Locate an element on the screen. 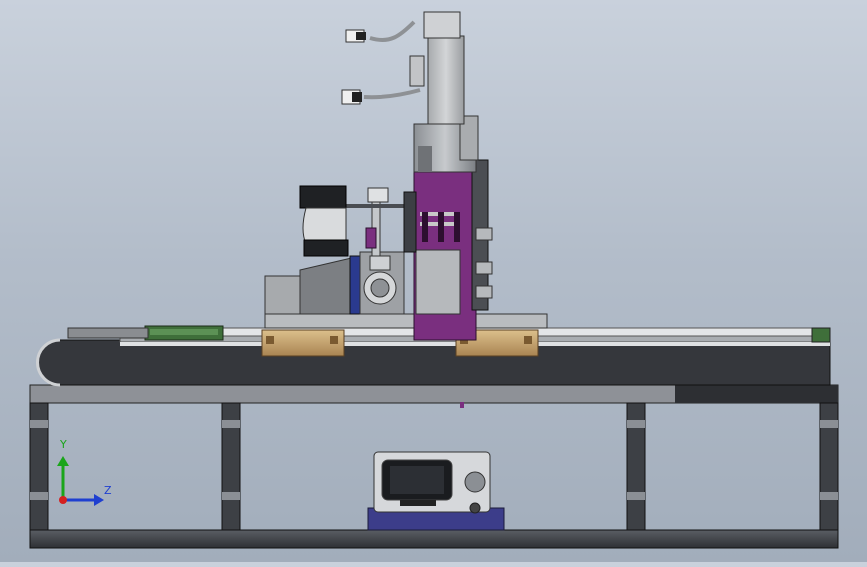  motor-cable-lower is located at coordinates (381, 96).